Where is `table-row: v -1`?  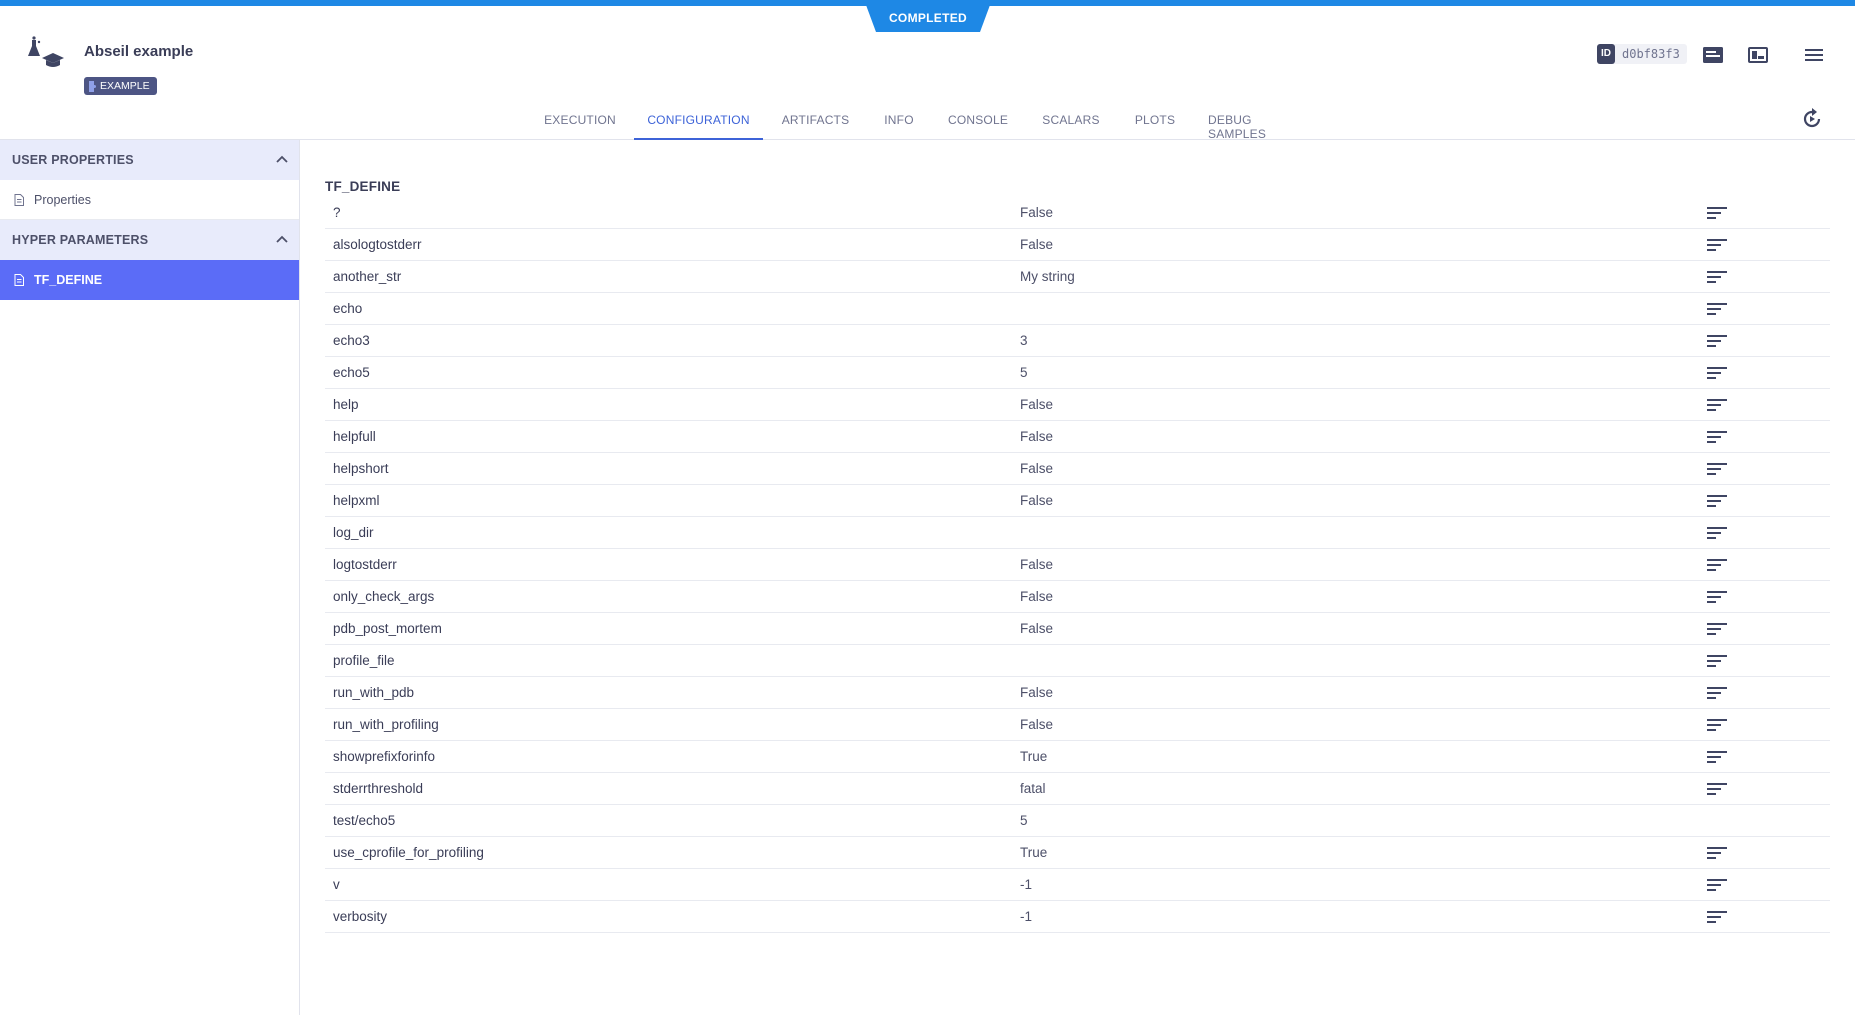 table-row: v -1 is located at coordinates (1077, 885).